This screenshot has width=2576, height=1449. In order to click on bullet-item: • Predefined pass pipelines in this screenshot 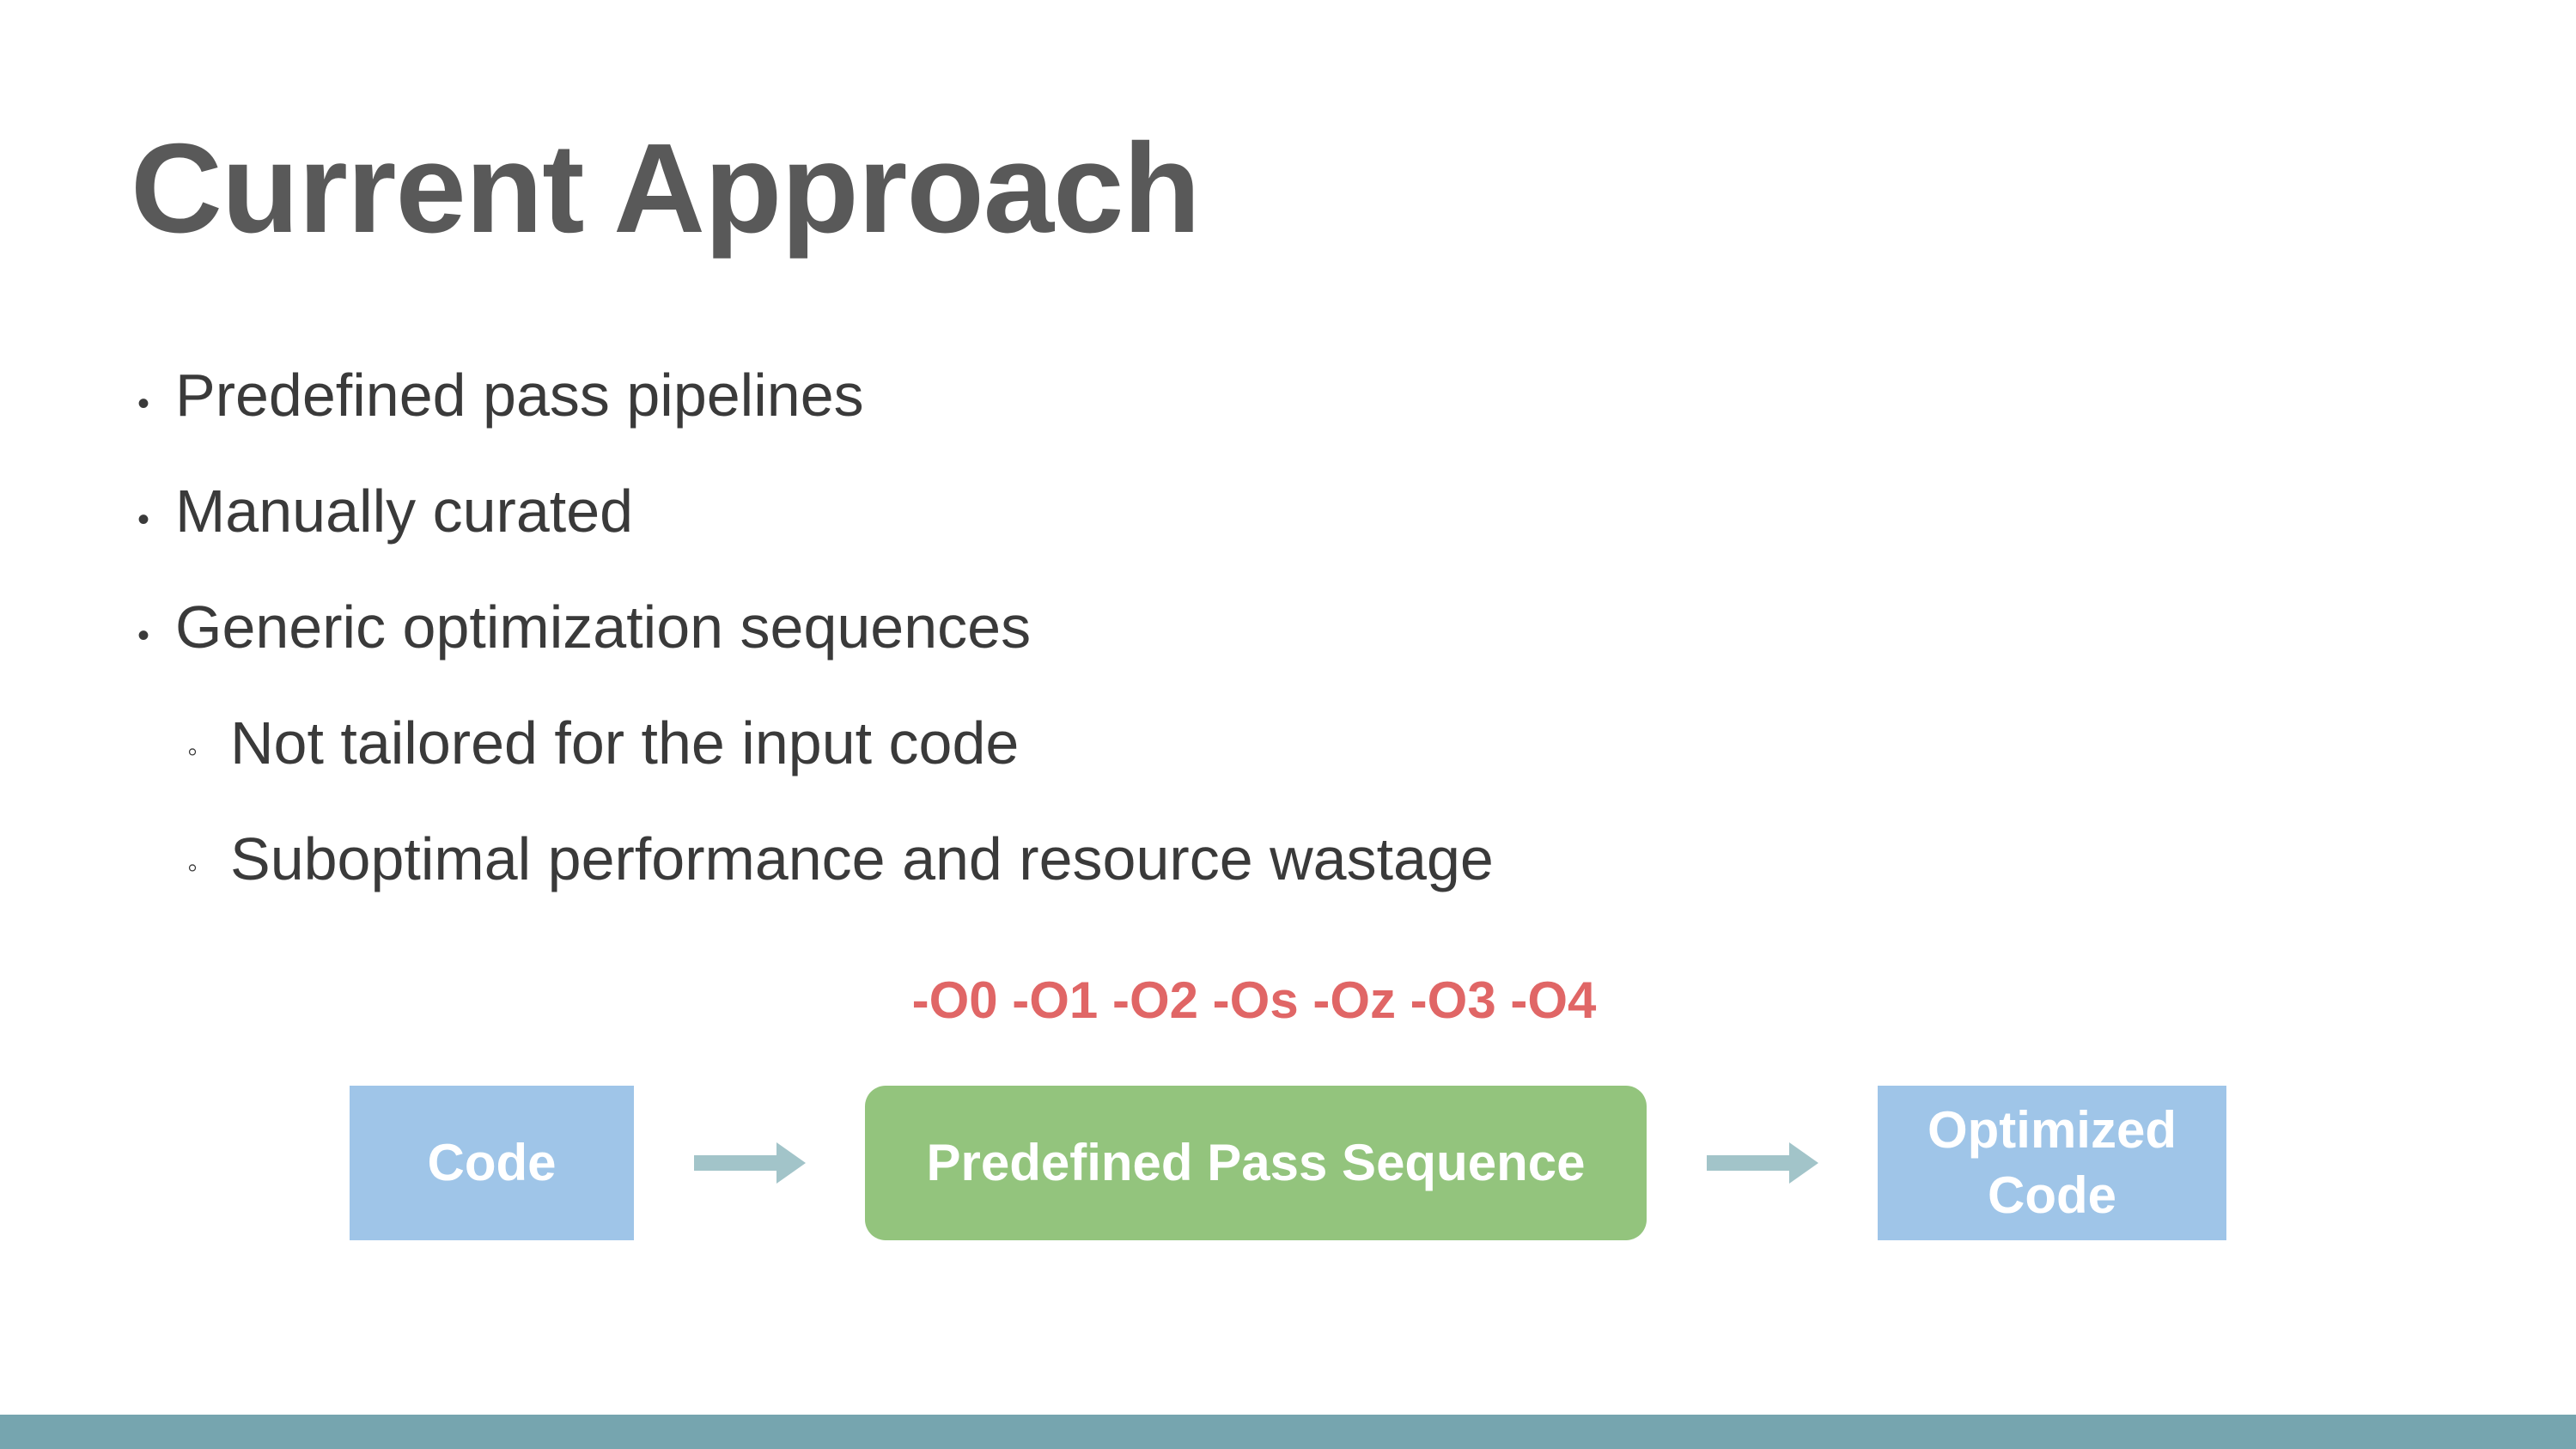, I will do `click(500, 397)`.